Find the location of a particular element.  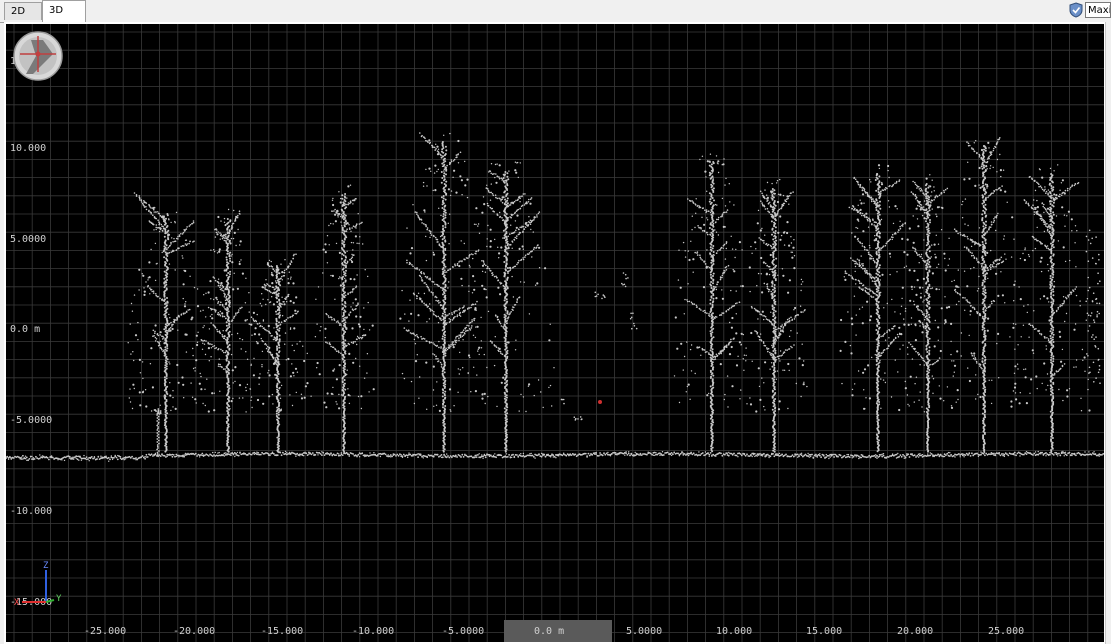

maximize-dropdown: Maxi is located at coordinates (1098, 10).